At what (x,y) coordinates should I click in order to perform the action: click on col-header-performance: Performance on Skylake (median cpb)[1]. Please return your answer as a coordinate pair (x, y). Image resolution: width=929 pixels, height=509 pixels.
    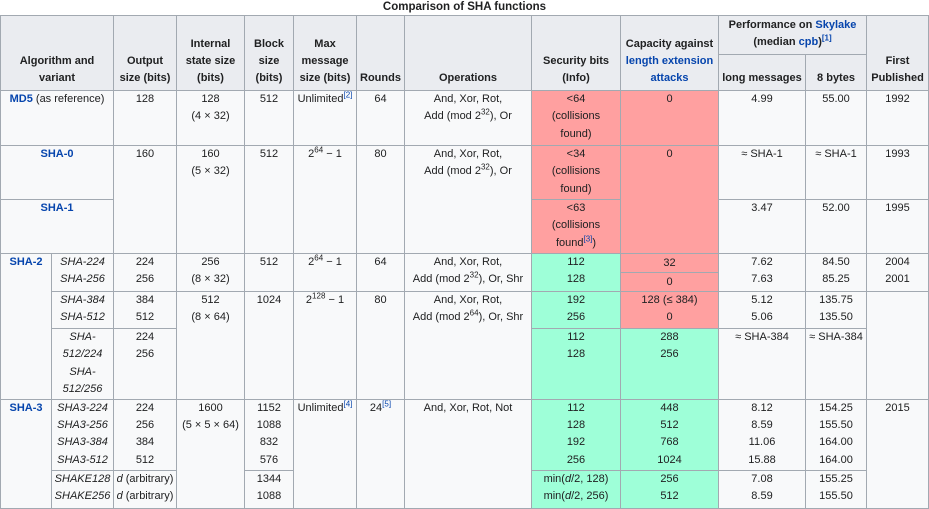
    Looking at the image, I should click on (792, 35).